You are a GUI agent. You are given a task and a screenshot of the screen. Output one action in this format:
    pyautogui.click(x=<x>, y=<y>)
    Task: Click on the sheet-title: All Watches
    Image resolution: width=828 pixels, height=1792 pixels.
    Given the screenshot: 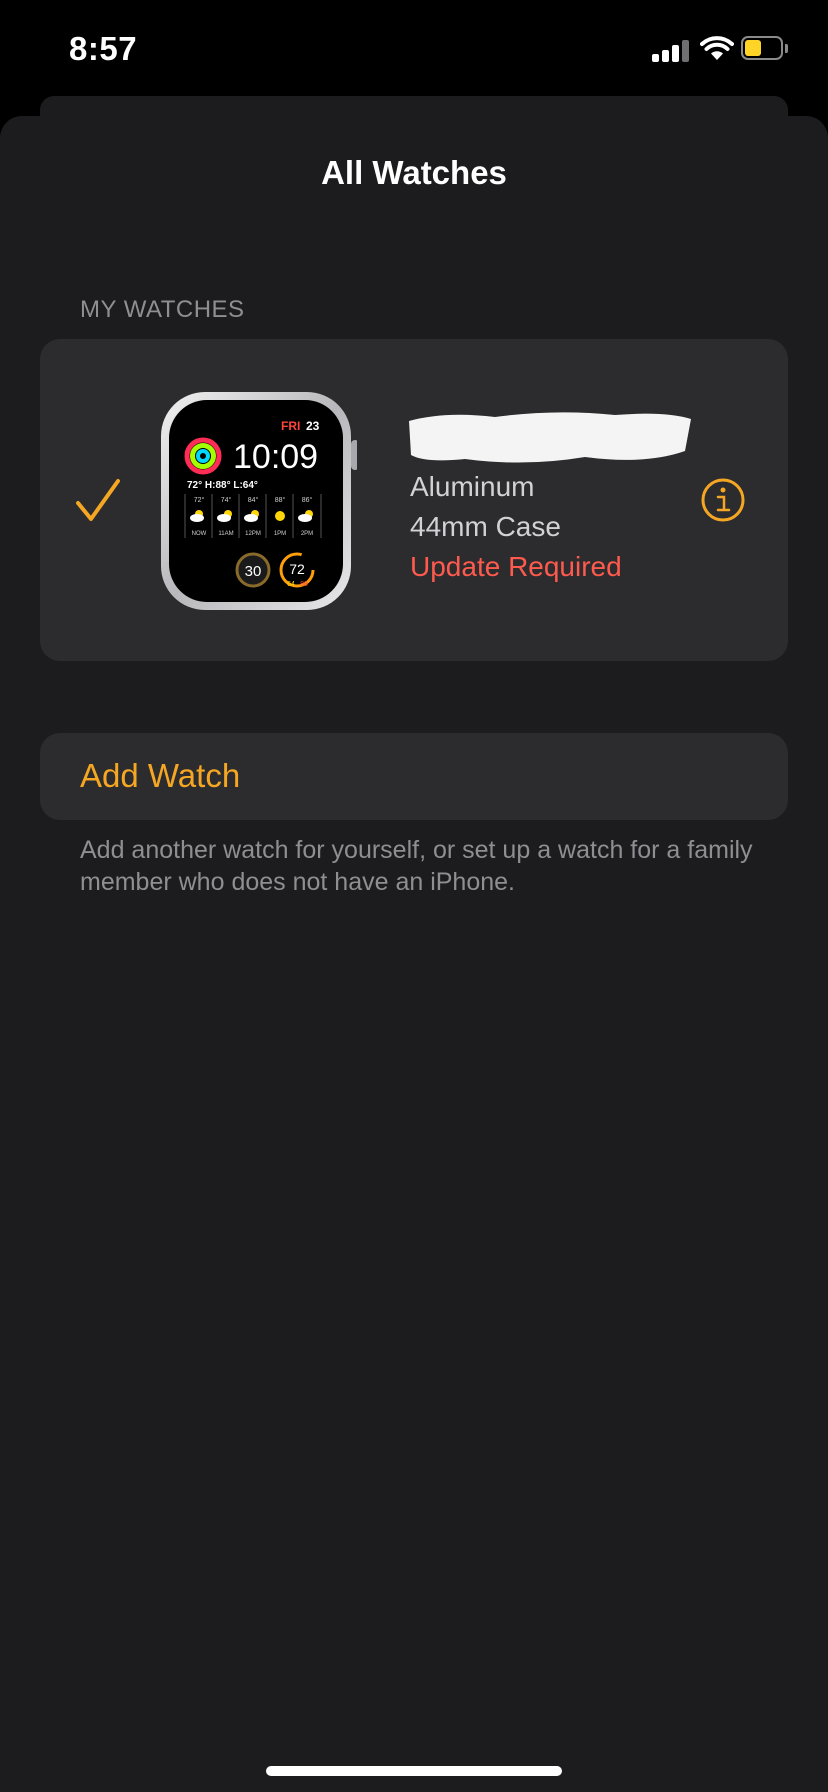 What is the action you would take?
    pyautogui.click(x=414, y=172)
    